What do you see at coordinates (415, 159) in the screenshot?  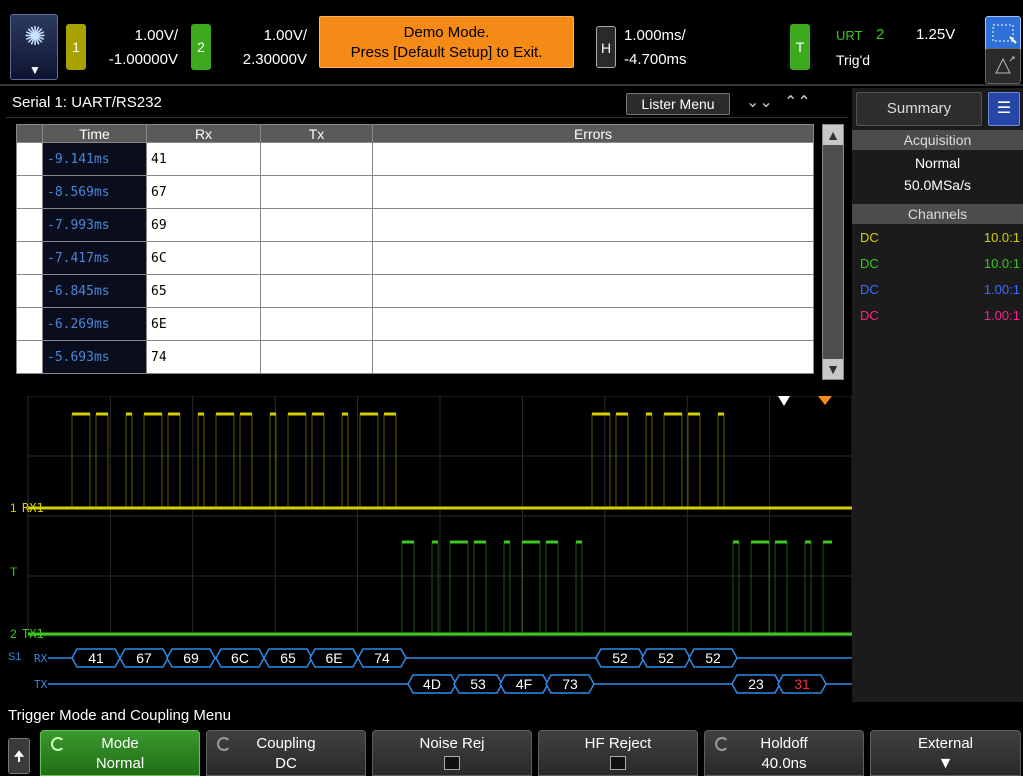 I see `table-row: -9.141ms 41` at bounding box center [415, 159].